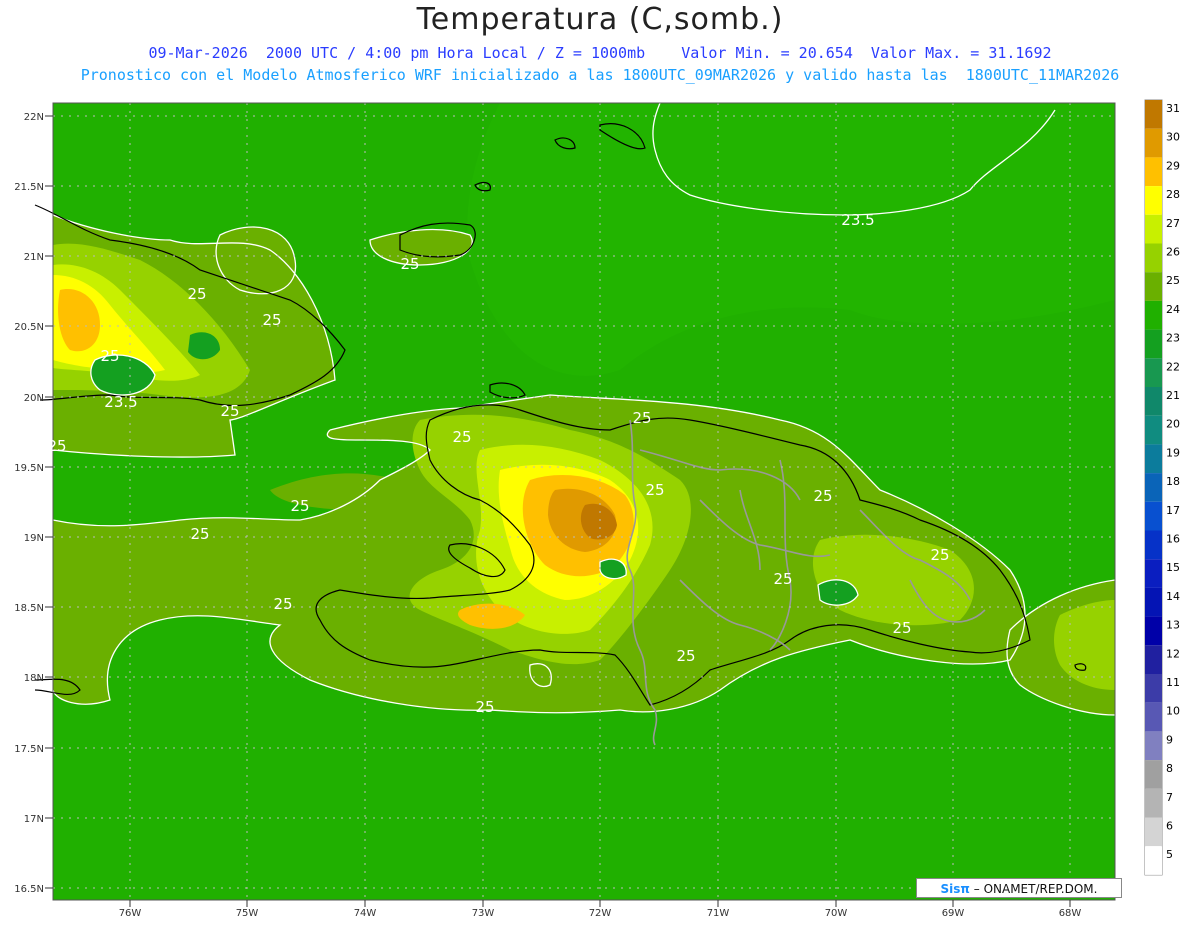 Image resolution: width=1200 pixels, height=927 pixels. Describe the element at coordinates (130, 913) in the screenshot. I see `lon-tick-label: 76W` at that location.